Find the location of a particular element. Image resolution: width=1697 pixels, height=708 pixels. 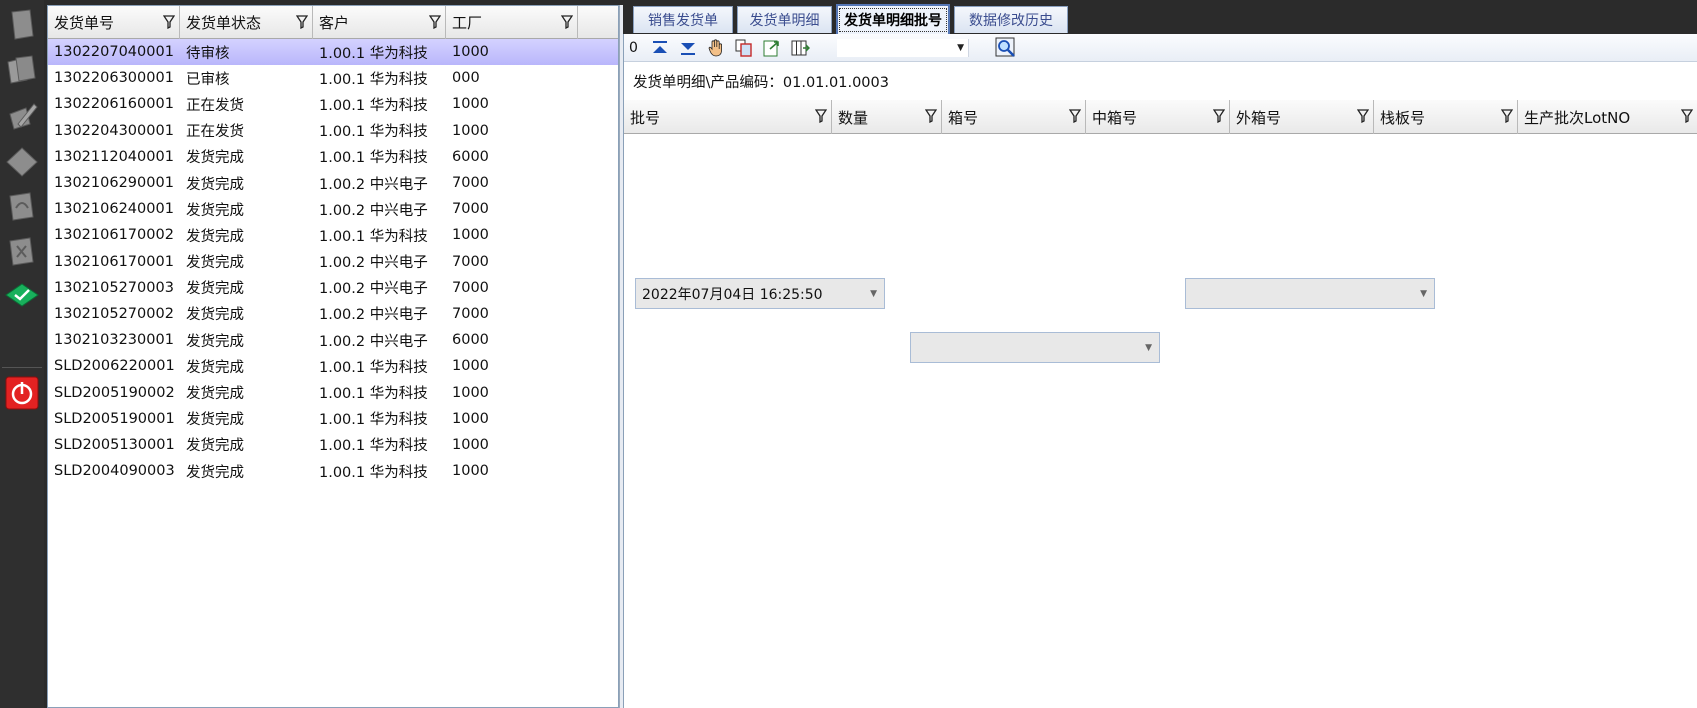

table-cell: 1302106240001 is located at coordinates (114, 209).